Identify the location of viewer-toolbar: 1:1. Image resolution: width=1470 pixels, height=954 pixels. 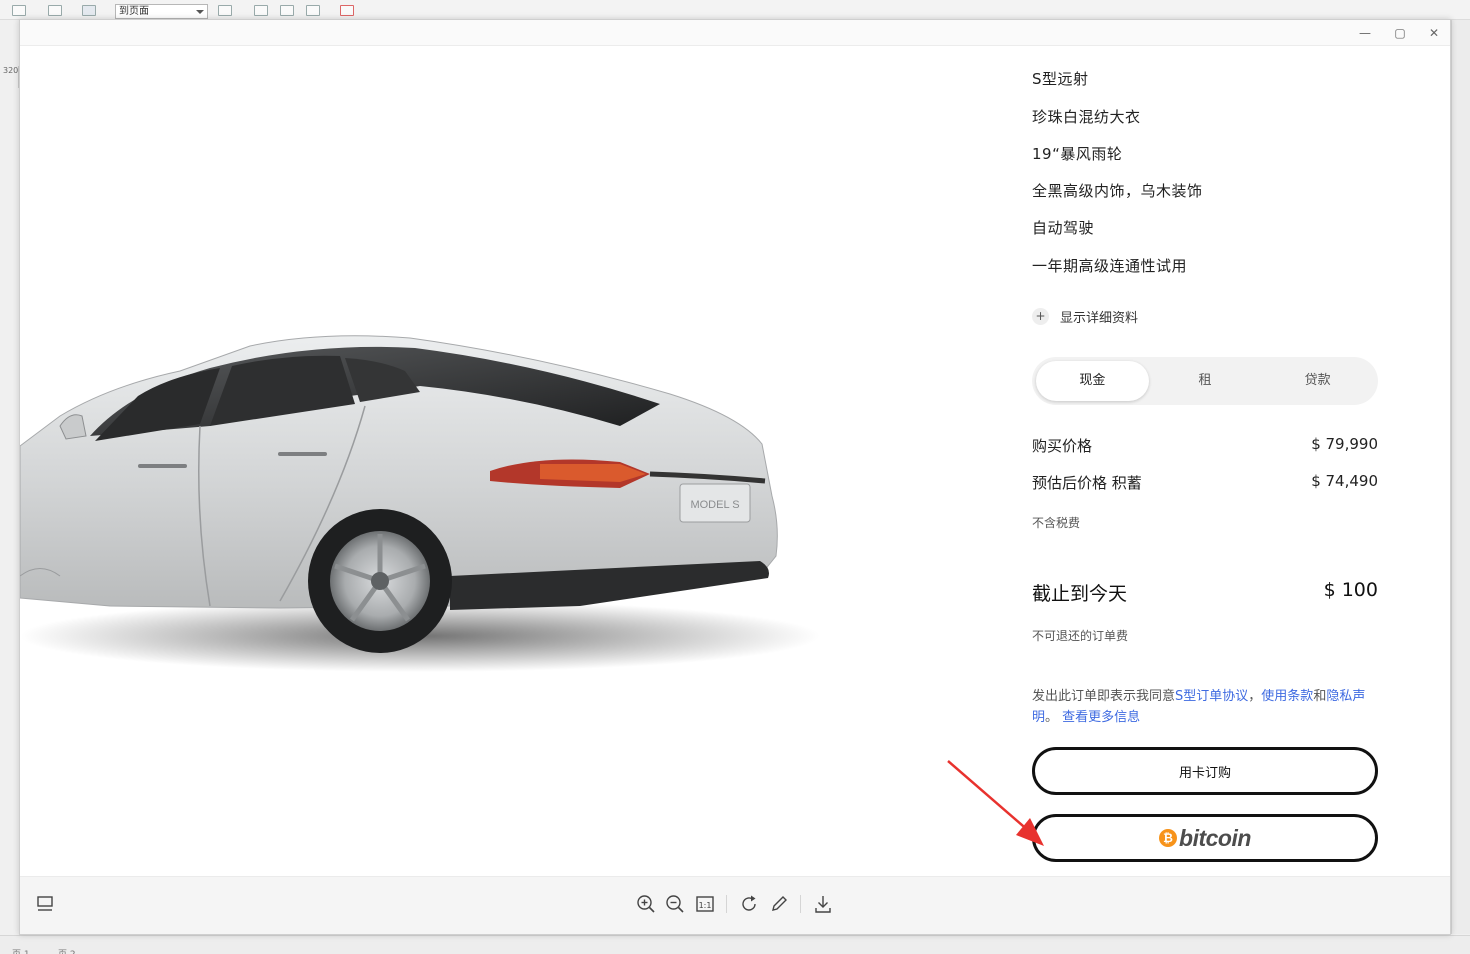
(735, 905).